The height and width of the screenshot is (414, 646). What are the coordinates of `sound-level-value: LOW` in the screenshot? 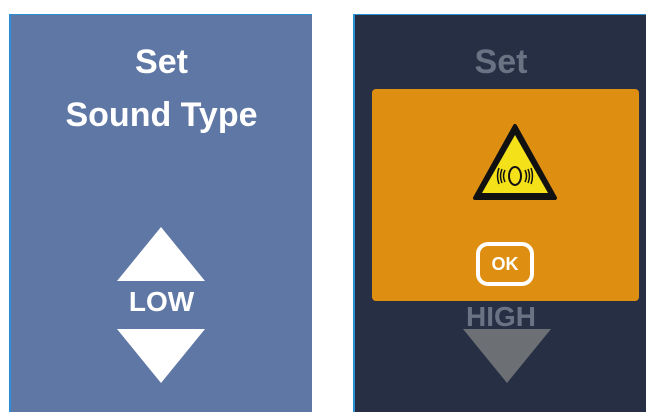 It's located at (161, 301).